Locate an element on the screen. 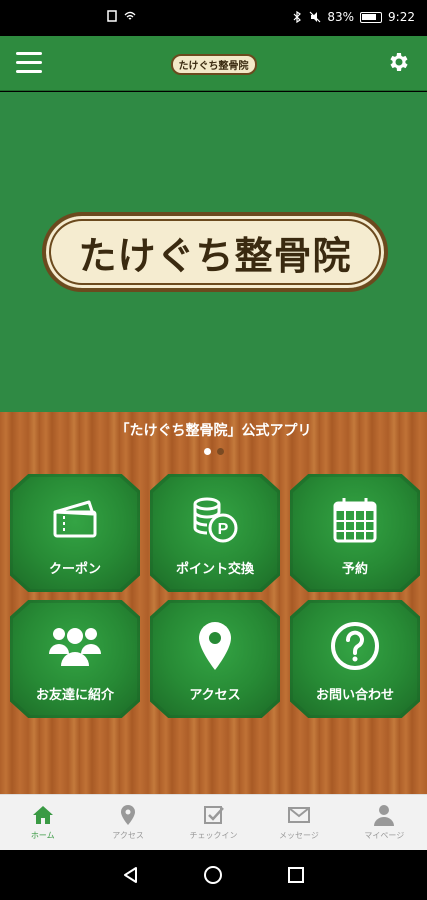 The height and width of the screenshot is (900, 427). refer-friend-label: お友達に紹介 is located at coordinates (74, 695).